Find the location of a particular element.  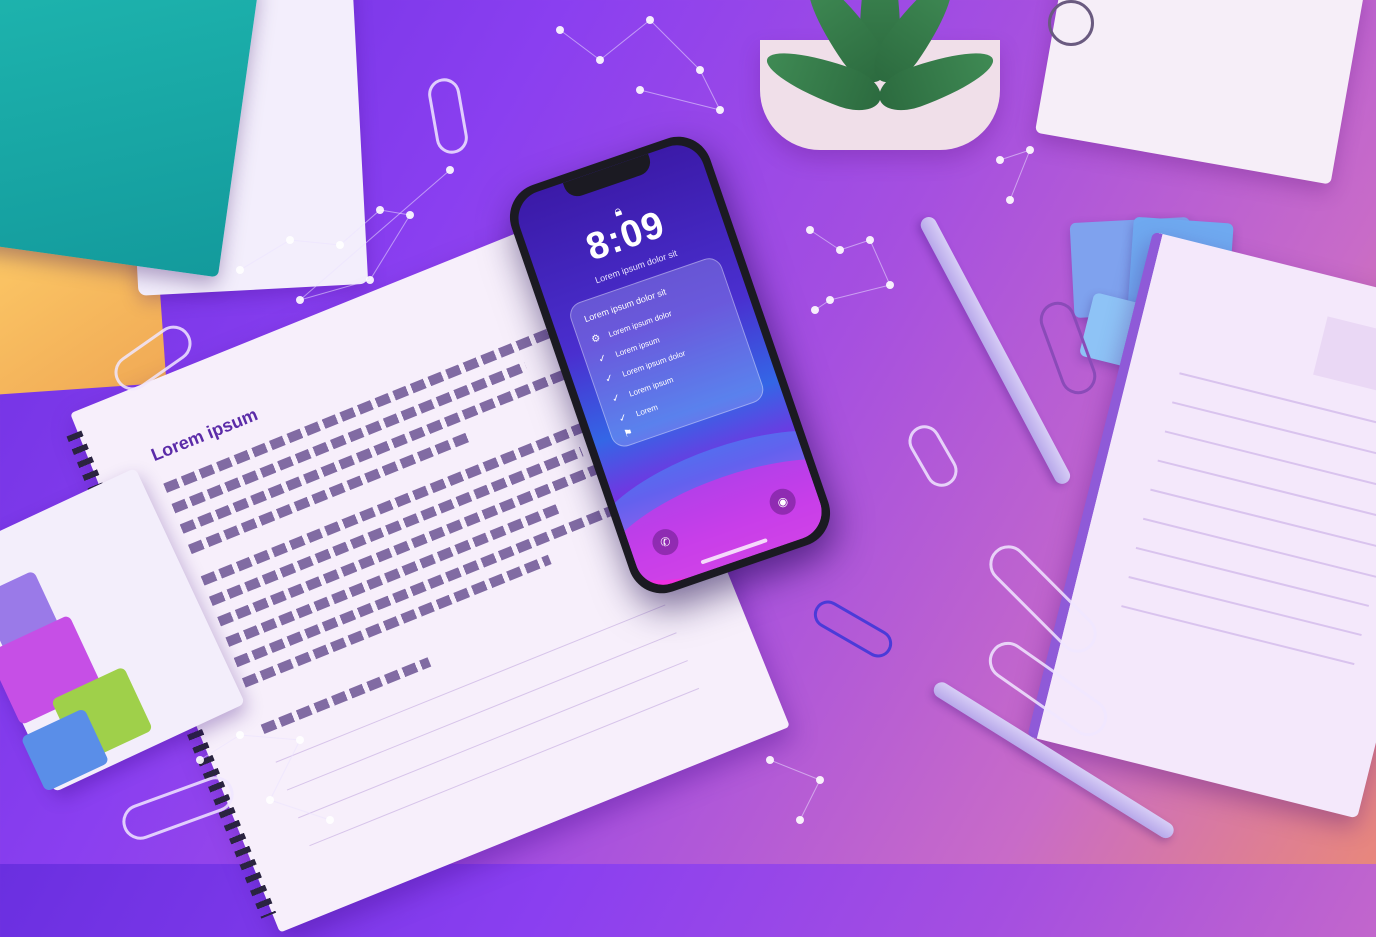

bell-icon: ⚑ is located at coordinates (628, 434).